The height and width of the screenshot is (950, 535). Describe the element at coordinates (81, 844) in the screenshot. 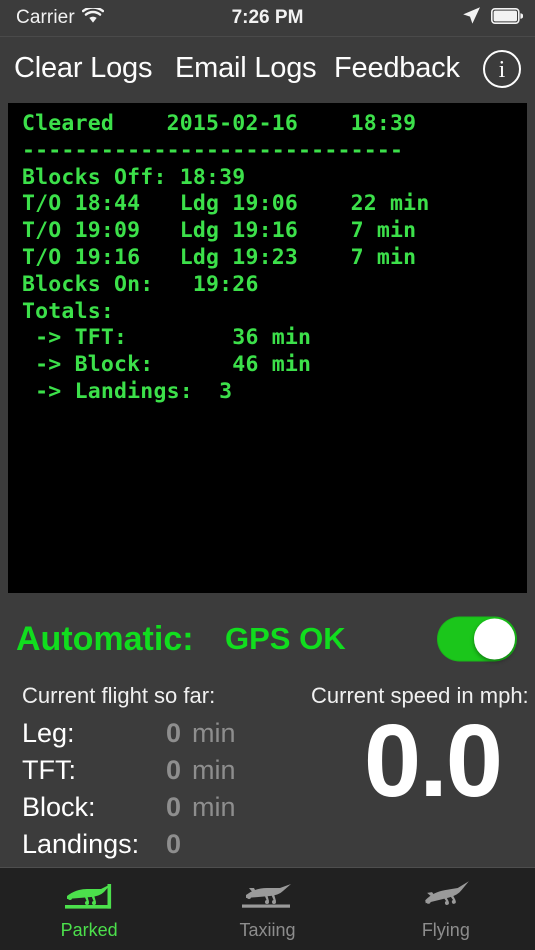

I see `stat-label: Landings:` at that location.